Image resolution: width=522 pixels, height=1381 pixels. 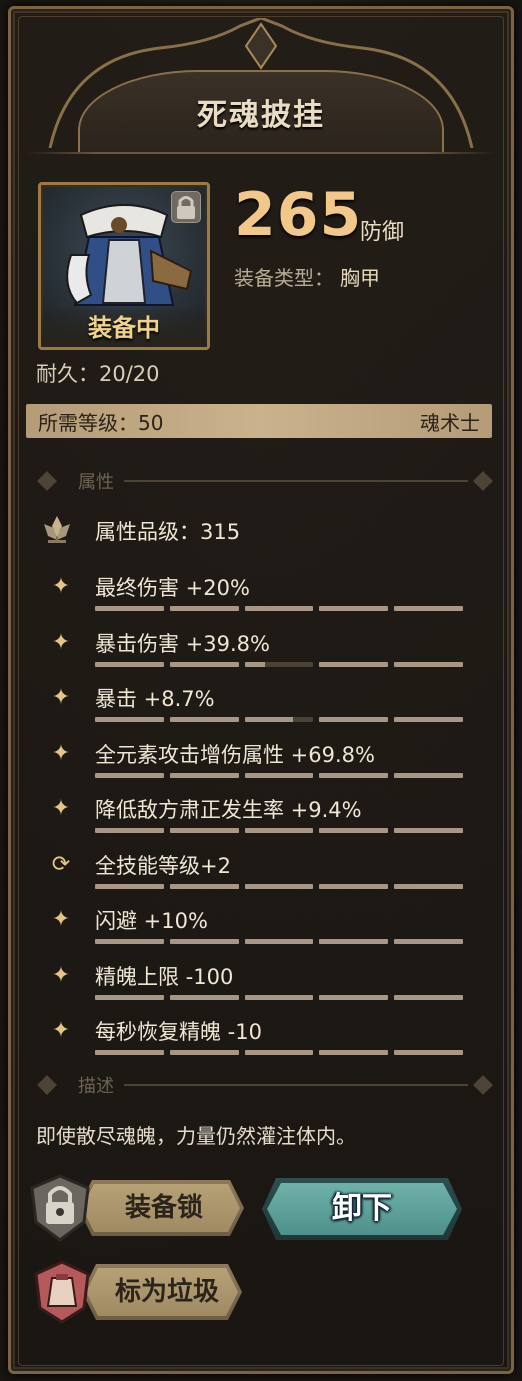 I want to click on level-requirement: 所需等级：50, so click(x=100, y=421).